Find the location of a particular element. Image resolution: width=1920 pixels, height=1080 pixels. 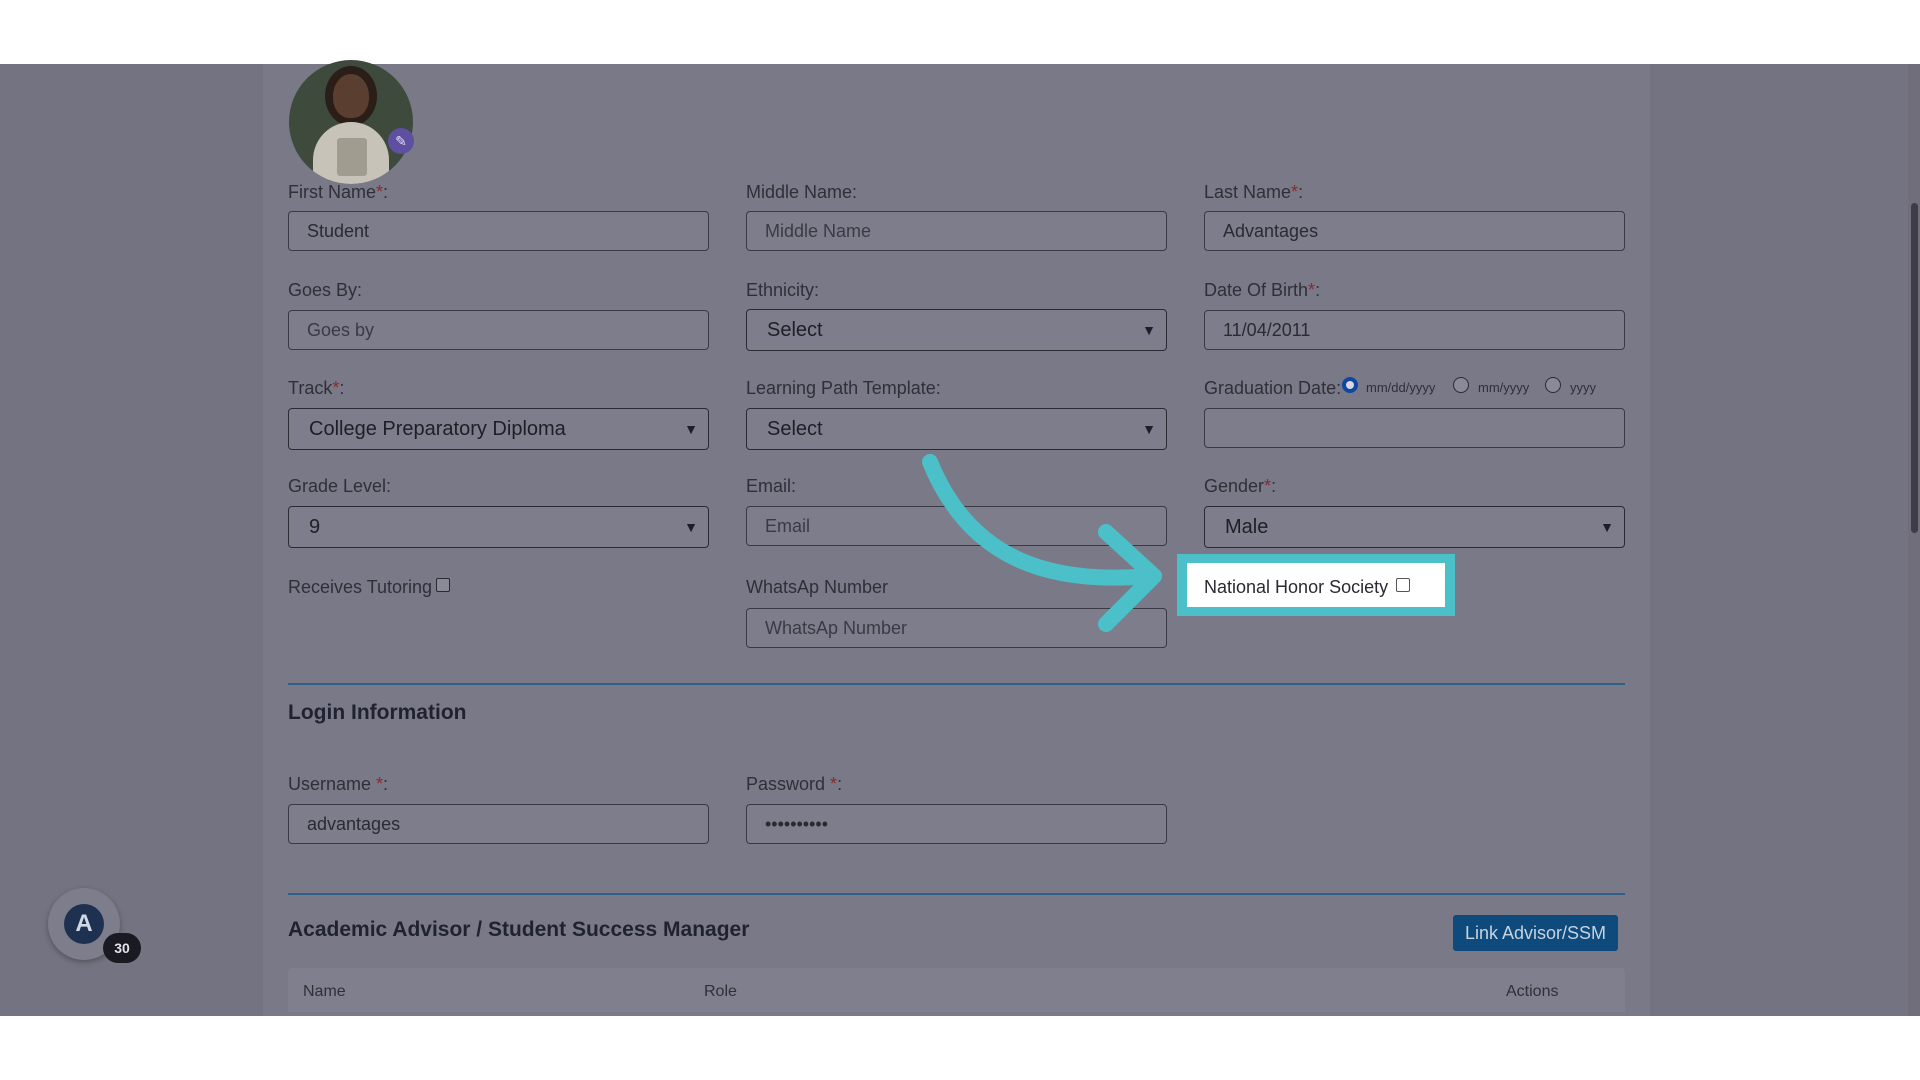

ethnicity-select: Select ▼ is located at coordinates (956, 330).